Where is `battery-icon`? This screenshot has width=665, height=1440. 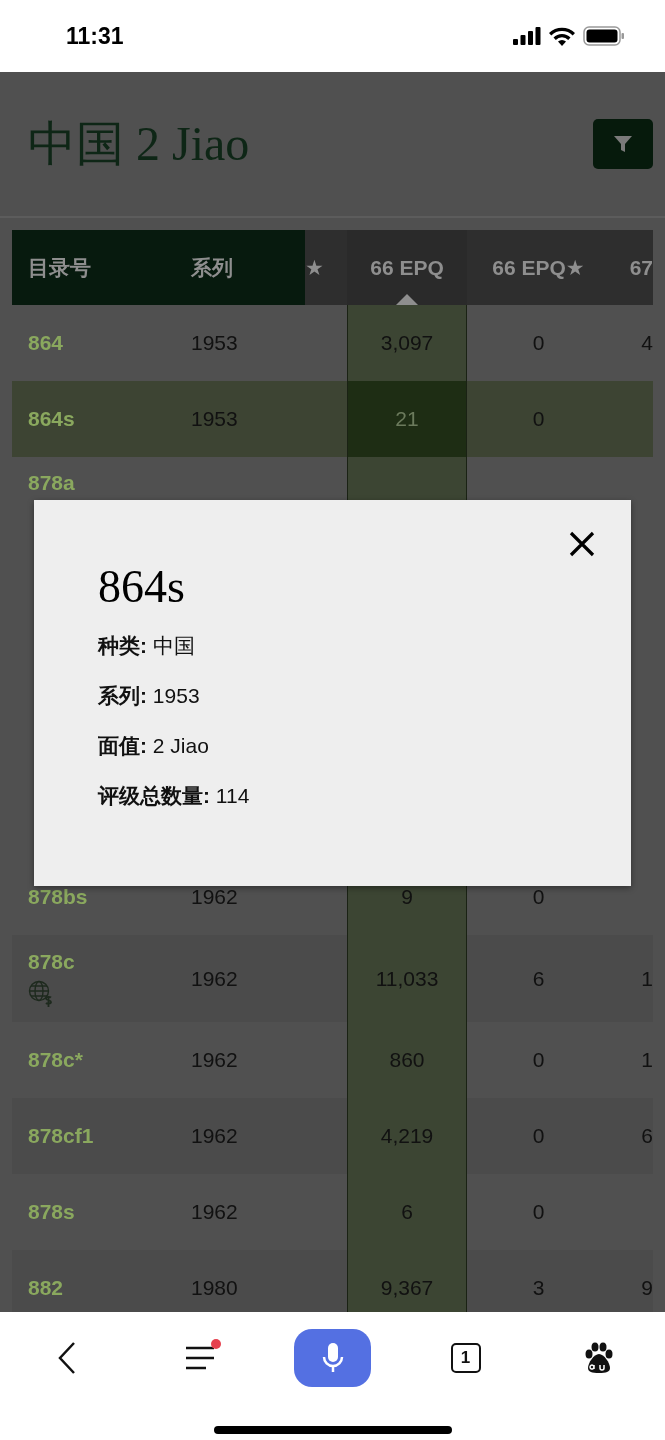 battery-icon is located at coordinates (604, 36).